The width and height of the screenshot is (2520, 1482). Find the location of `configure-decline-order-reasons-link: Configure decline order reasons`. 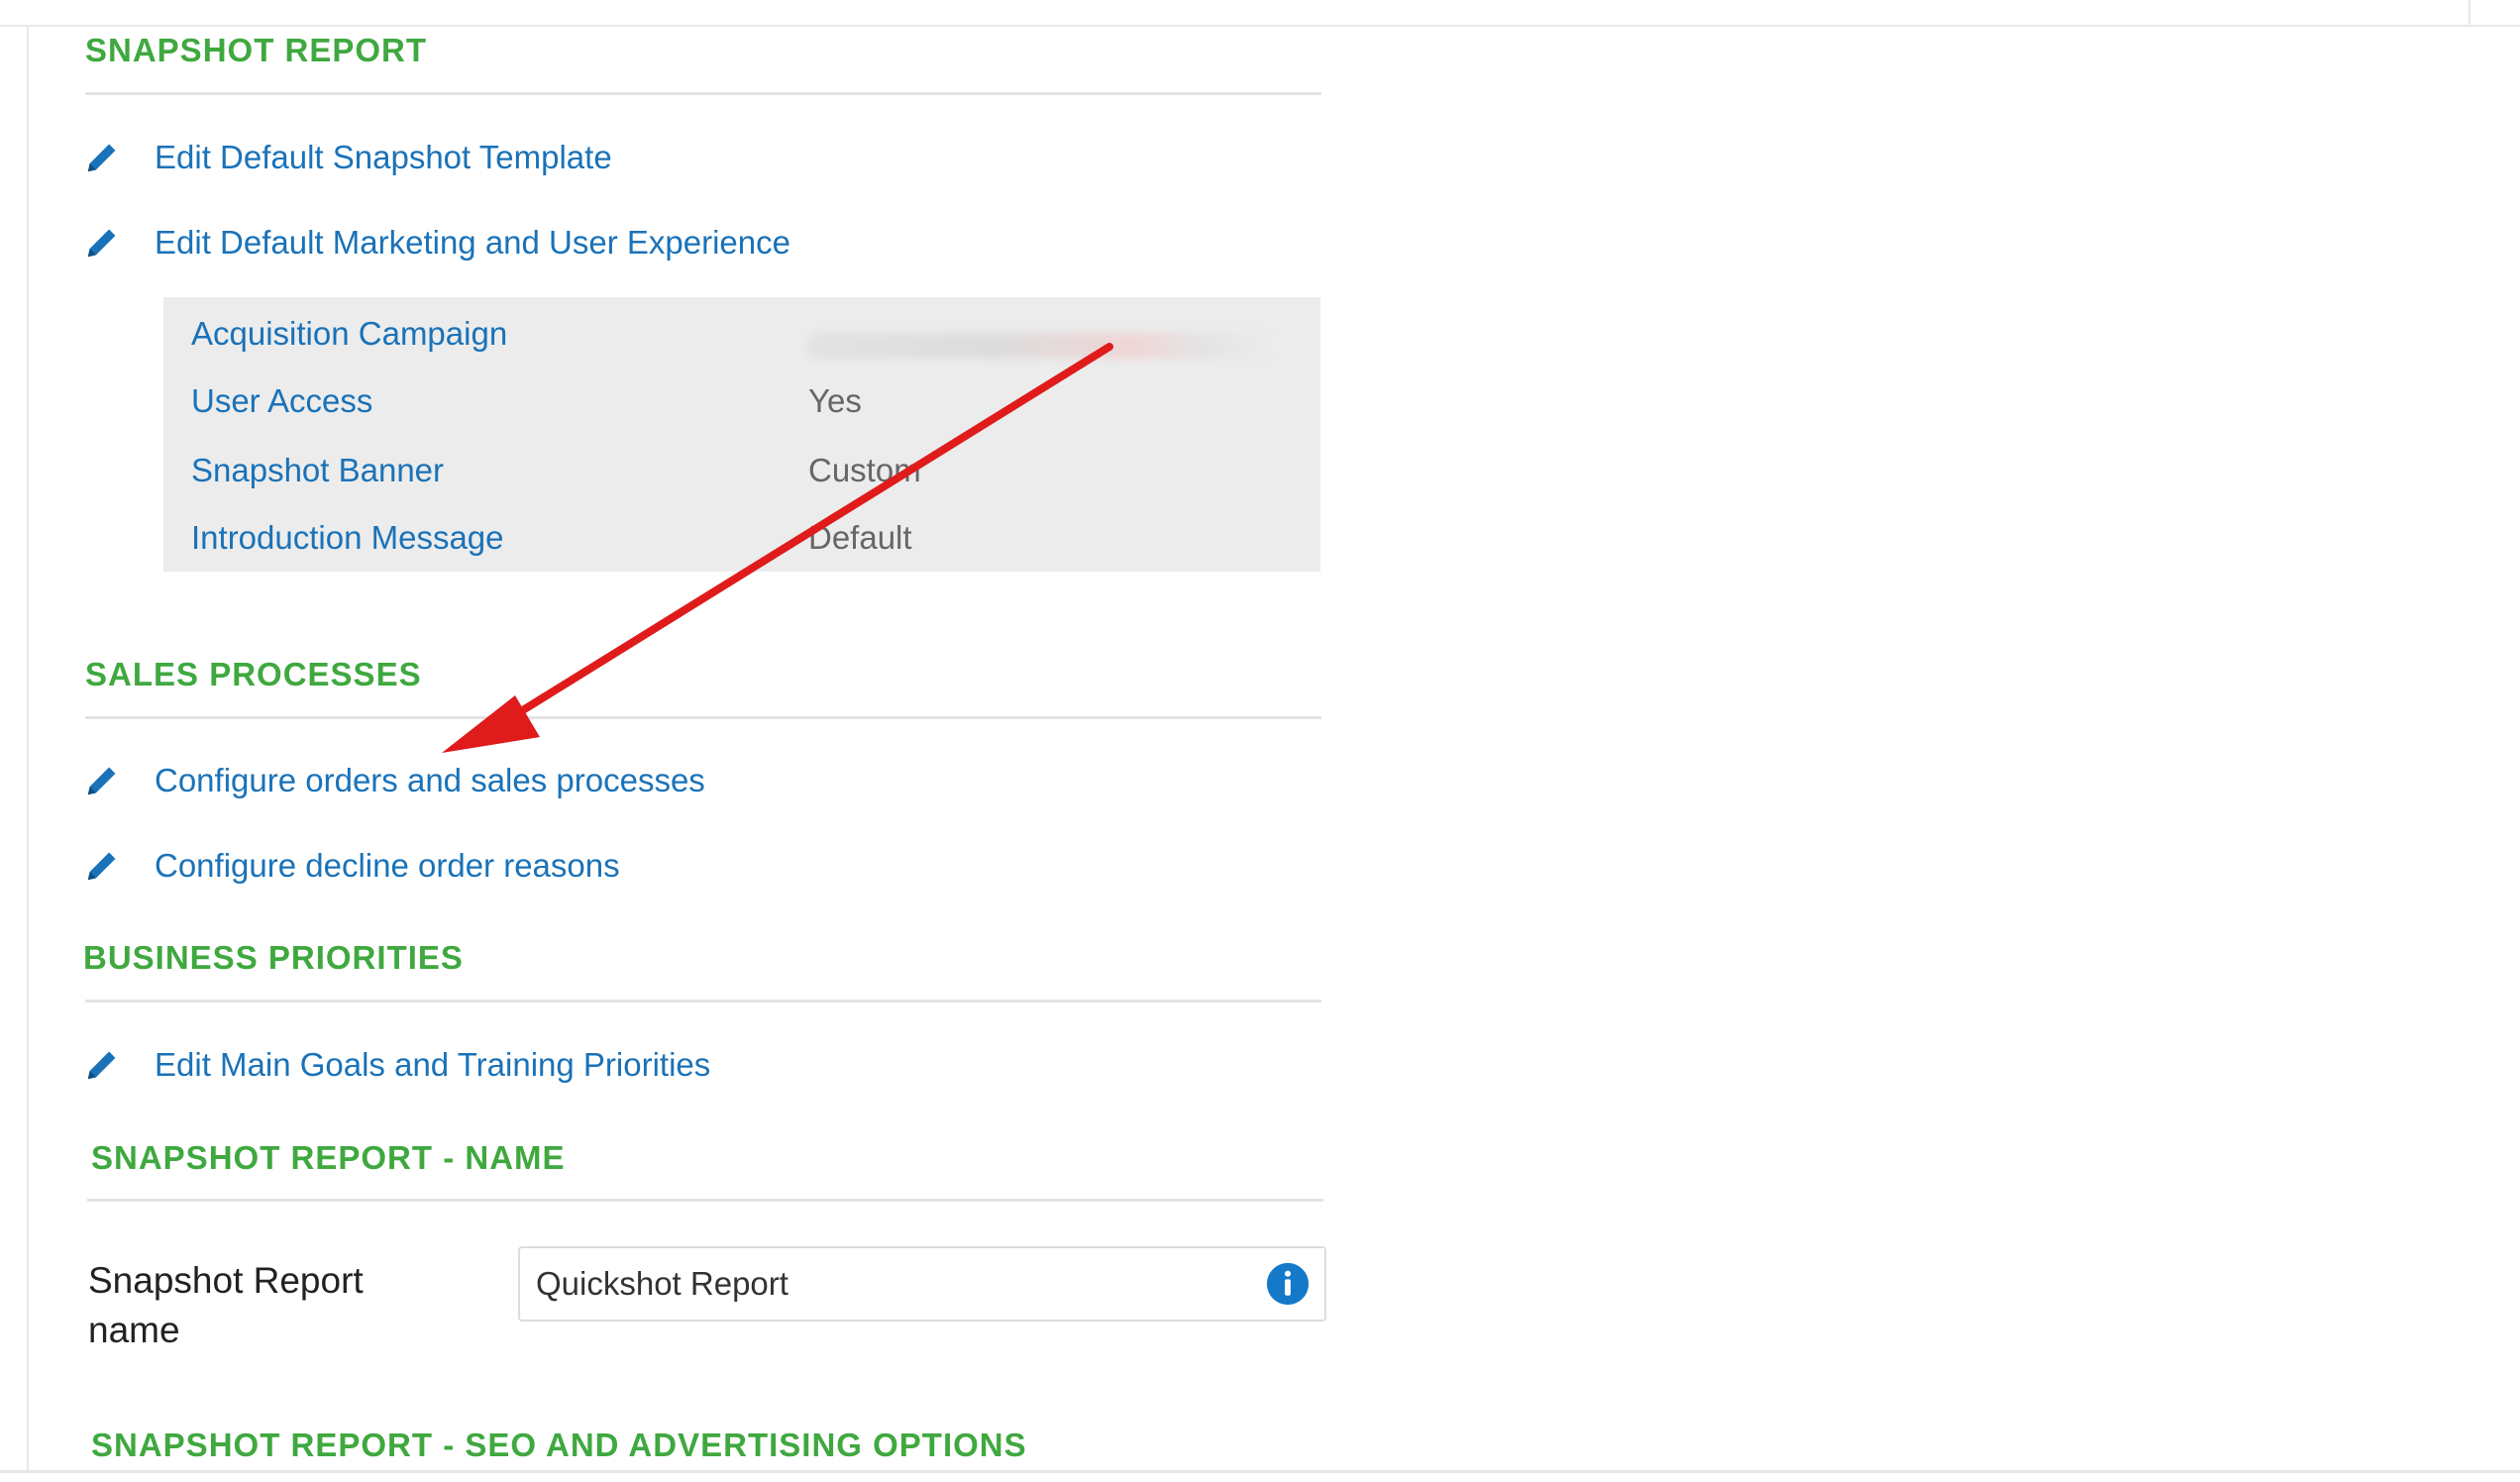

configure-decline-order-reasons-link: Configure decline order reasons is located at coordinates (351, 866).